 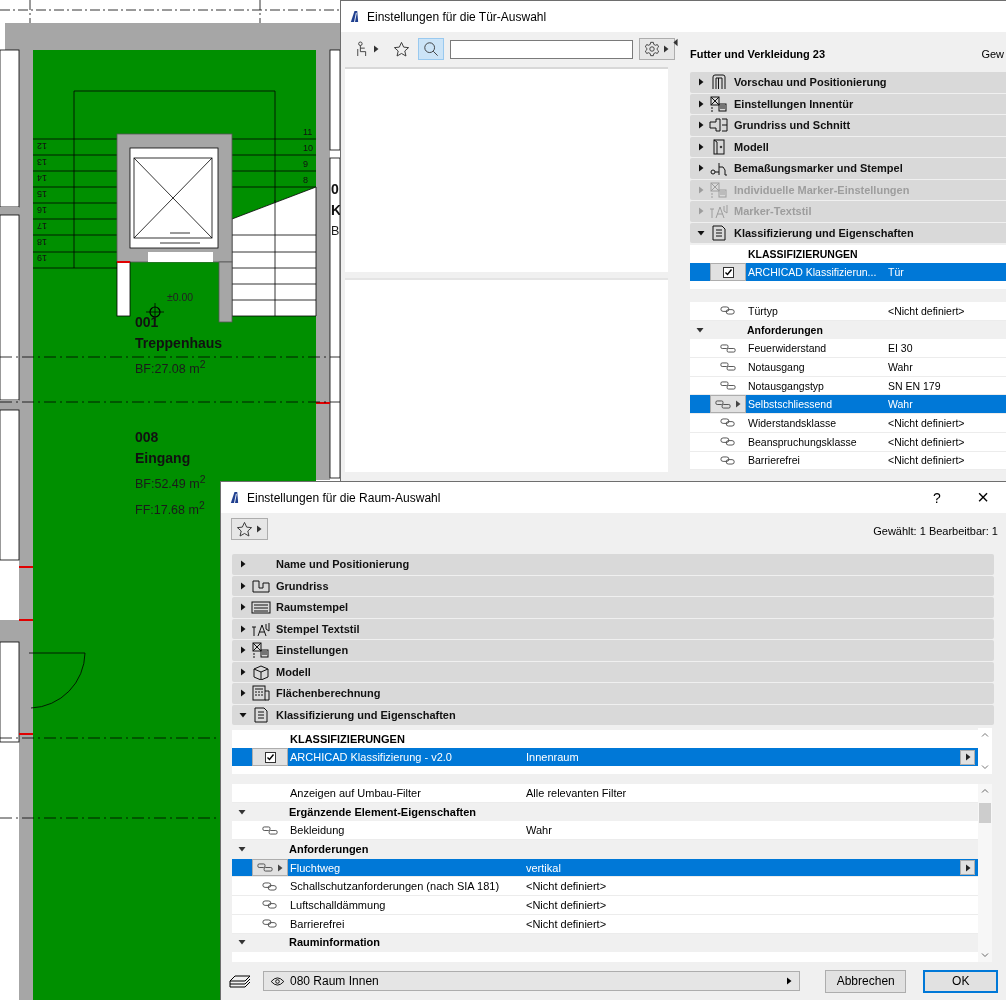 I want to click on room-area: BF:52.49 m$^{2}$, so click(x=170, y=482).